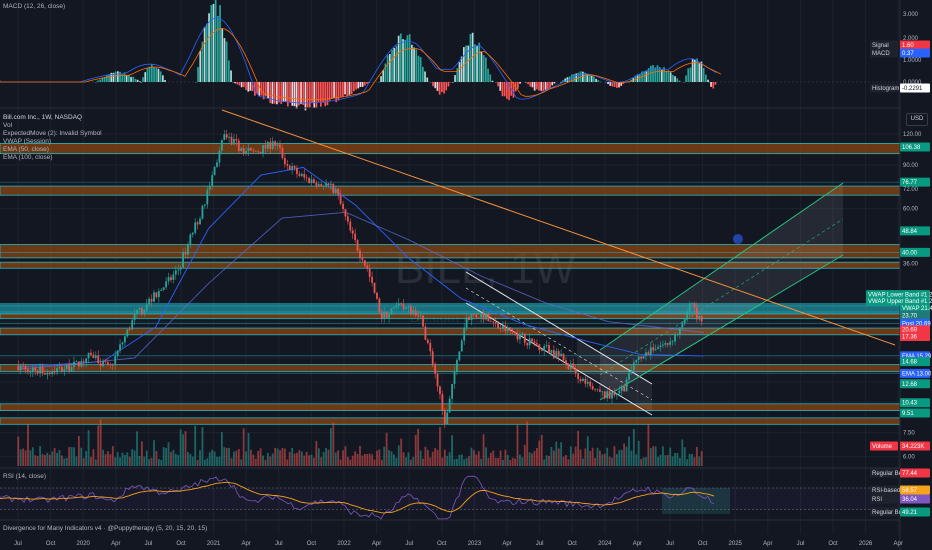 This screenshot has height=550, width=932. Describe the element at coordinates (24, 477) in the screenshot. I see `rsi-legend: RSI (14, close)` at that location.